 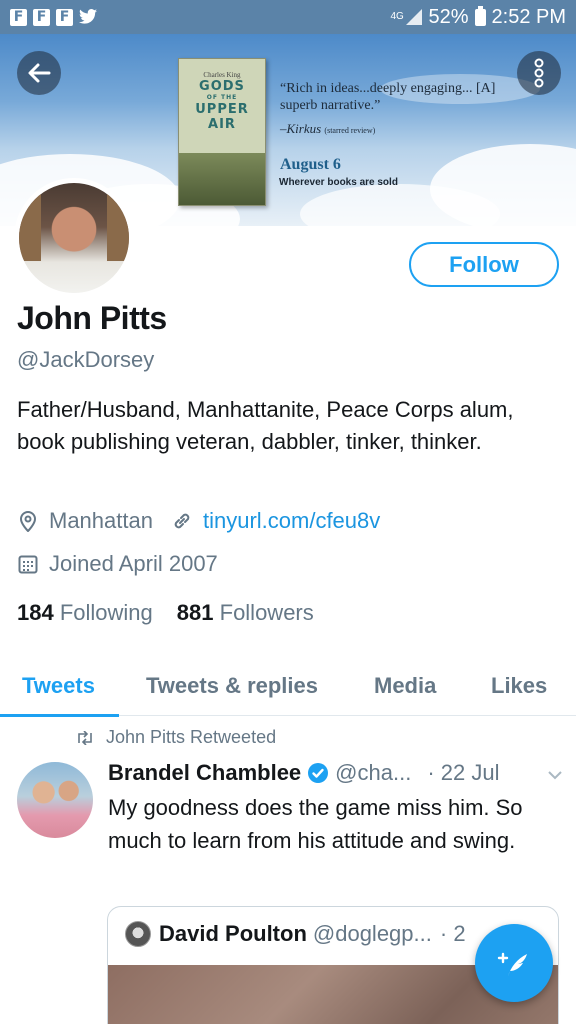 What do you see at coordinates (338, 182) in the screenshot?
I see `banner-availability: Wherever books are sold` at bounding box center [338, 182].